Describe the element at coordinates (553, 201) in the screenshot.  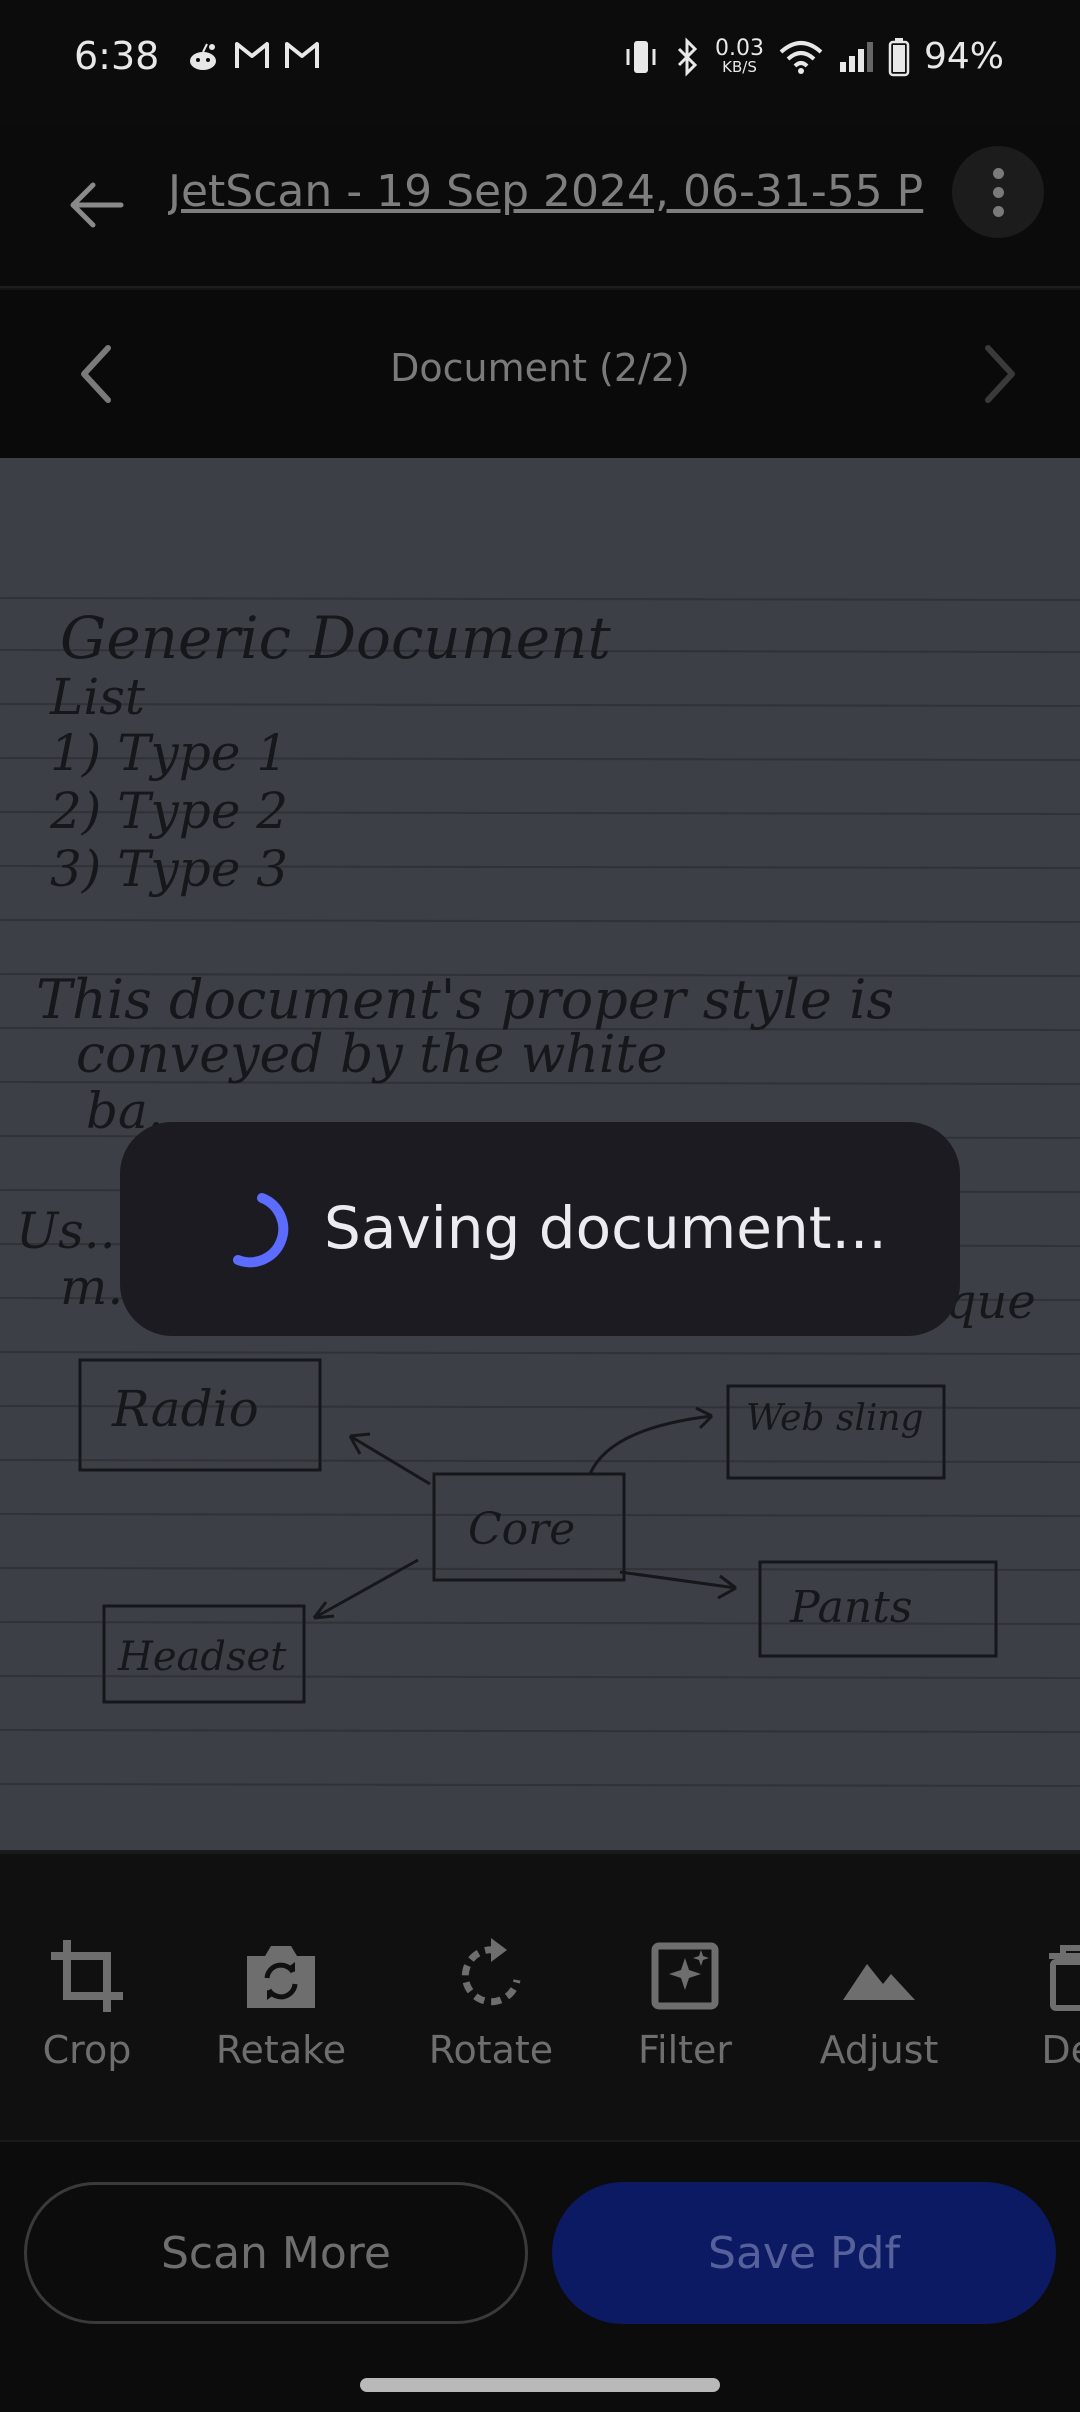
I see `document-title: JetScan - 19 Sep 2024, 06-31-55 P` at that location.